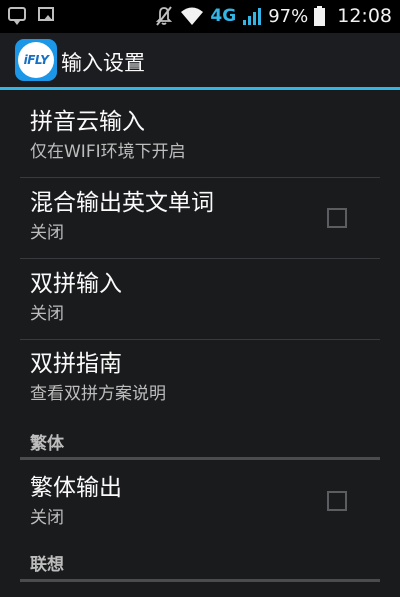  Describe the element at coordinates (87, 122) in the screenshot. I see `item-title: 拼音云输入` at that location.